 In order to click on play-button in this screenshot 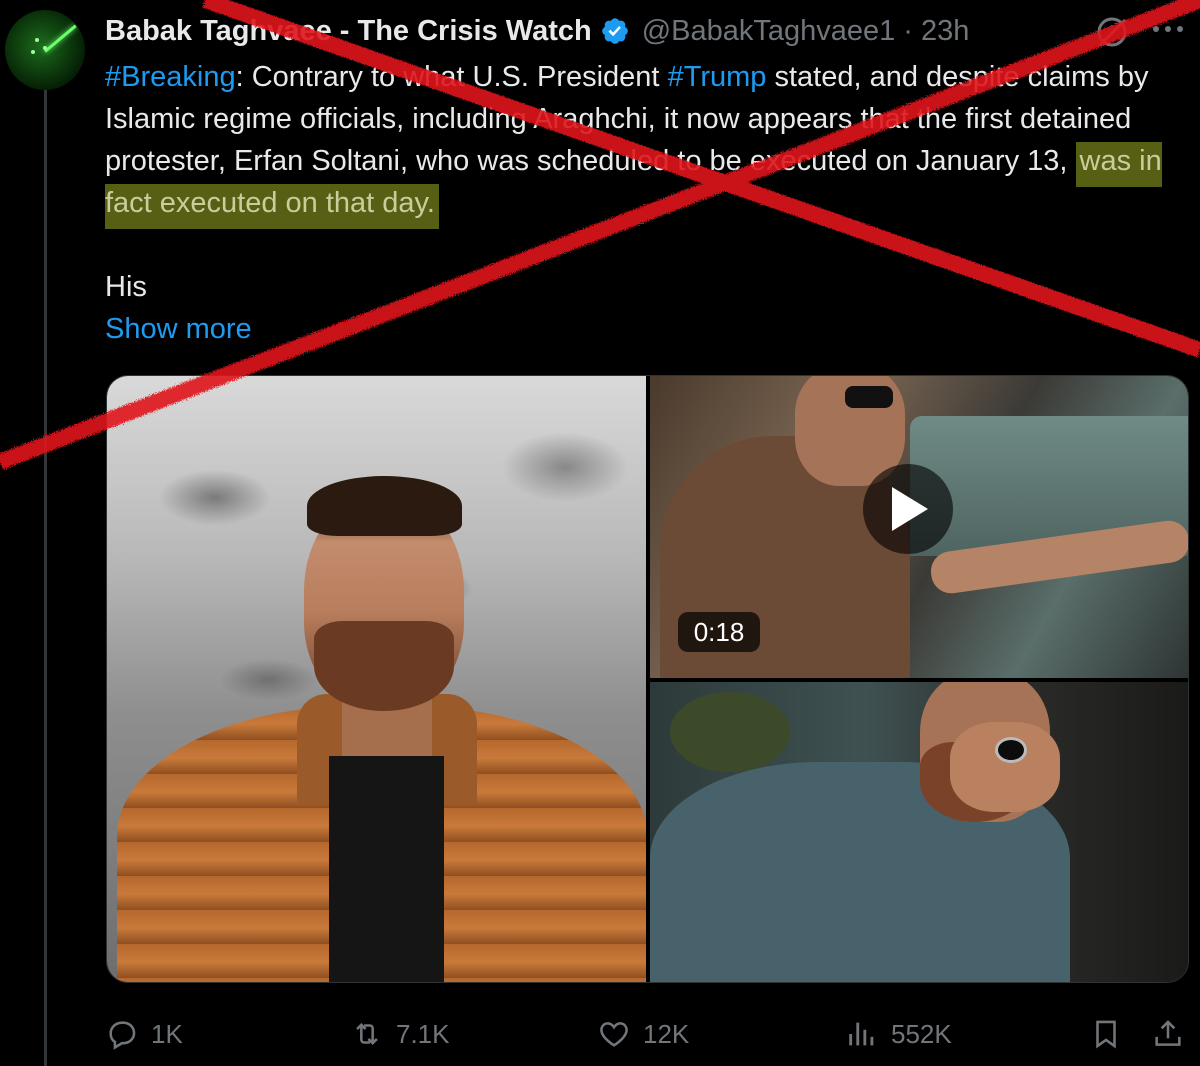, I will do `click(908, 509)`.